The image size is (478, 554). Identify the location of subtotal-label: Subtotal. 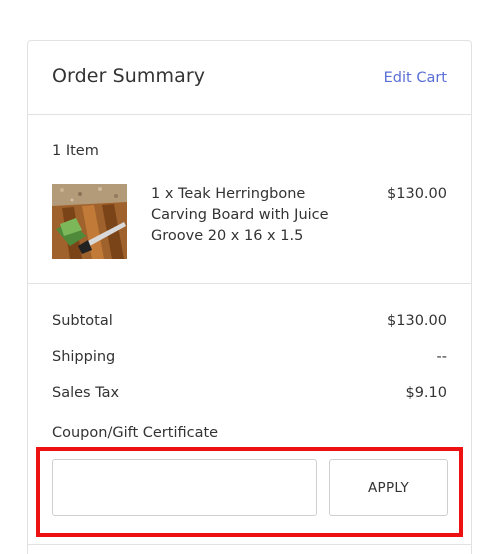
(82, 321).